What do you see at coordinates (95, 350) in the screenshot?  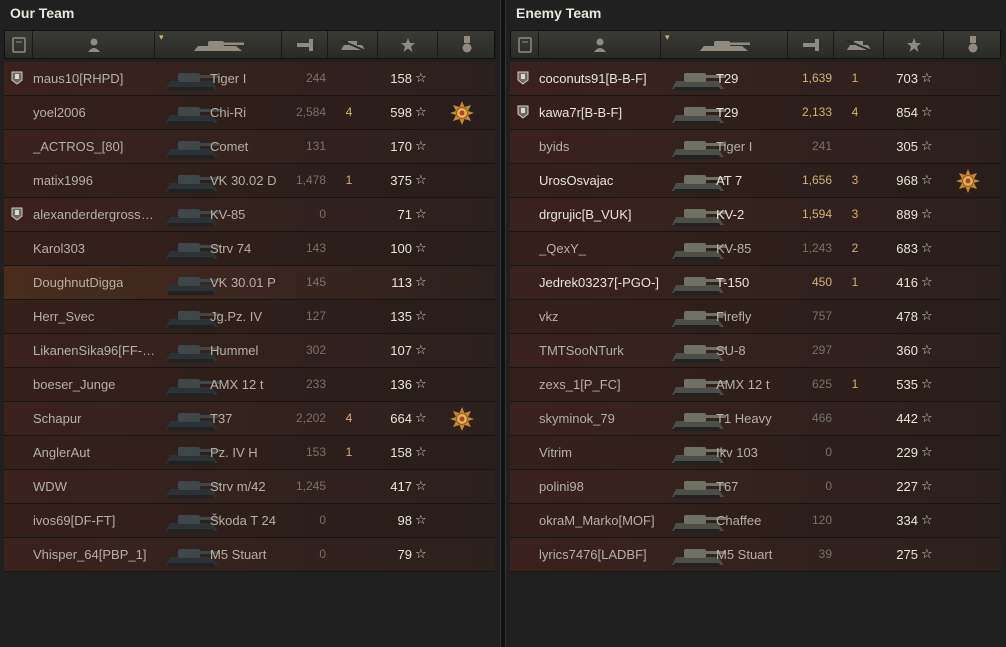 I see `player-name: LikanenSika96[FF-TB]` at bounding box center [95, 350].